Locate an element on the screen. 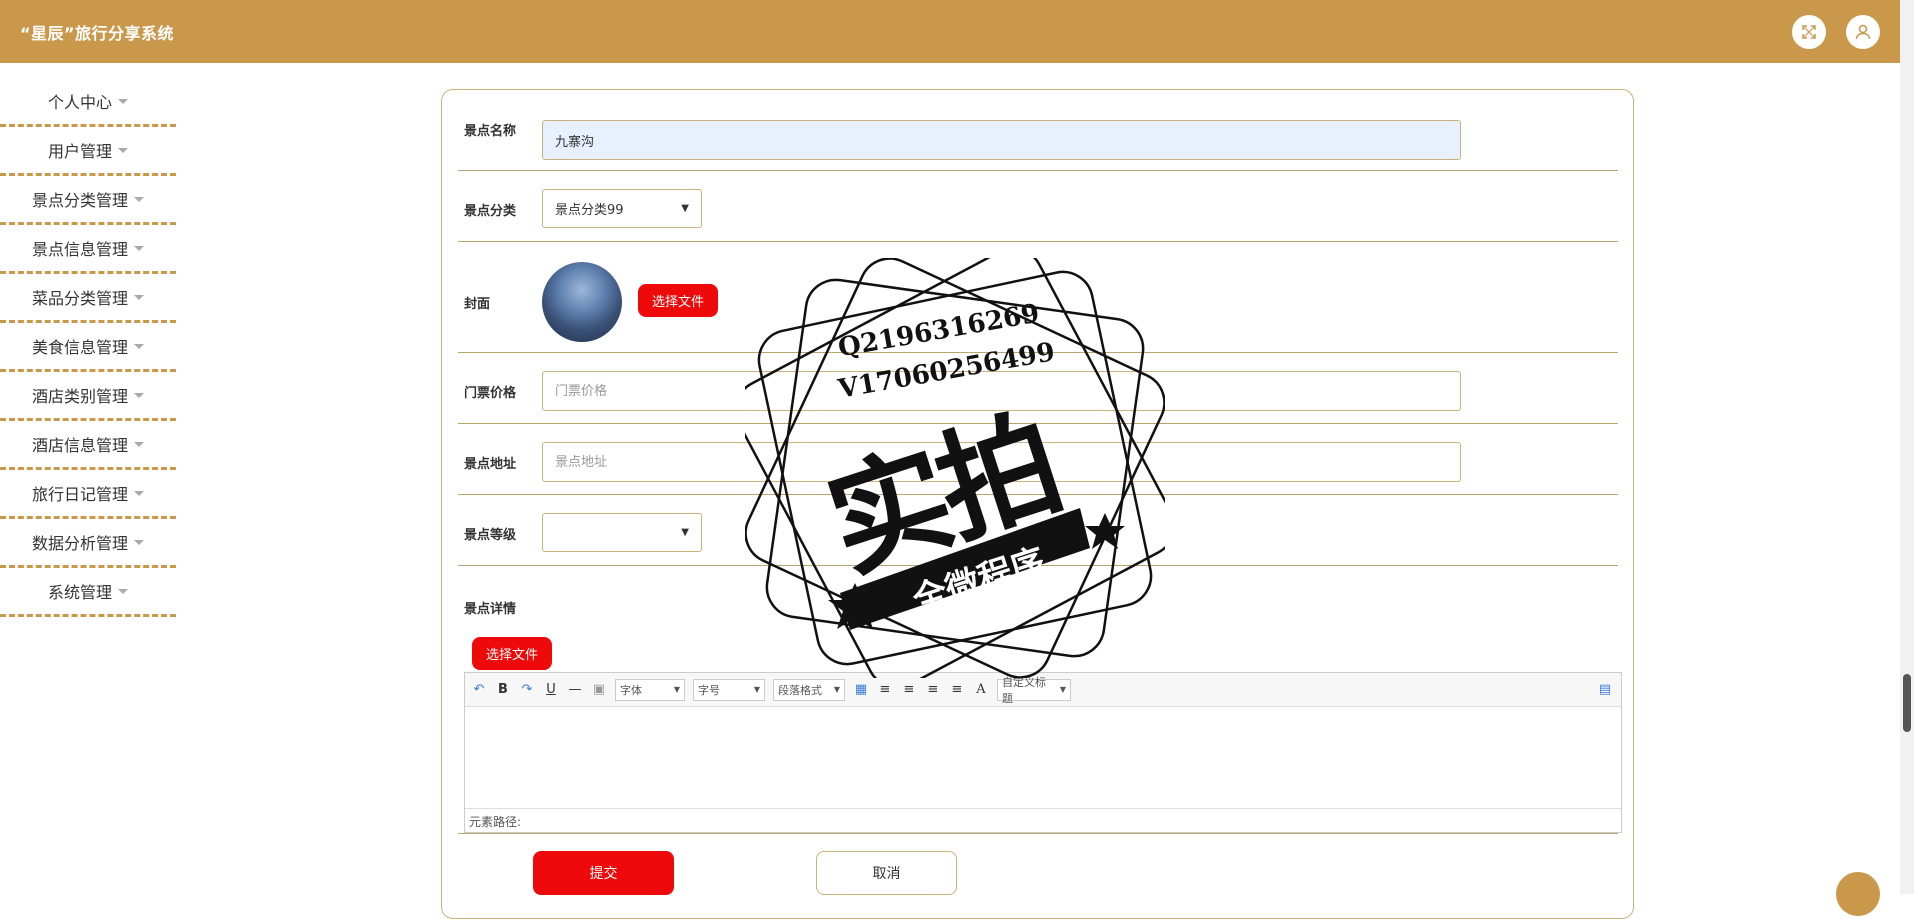 This screenshot has height=919, width=1914. user-menu-button is located at coordinates (1863, 32).